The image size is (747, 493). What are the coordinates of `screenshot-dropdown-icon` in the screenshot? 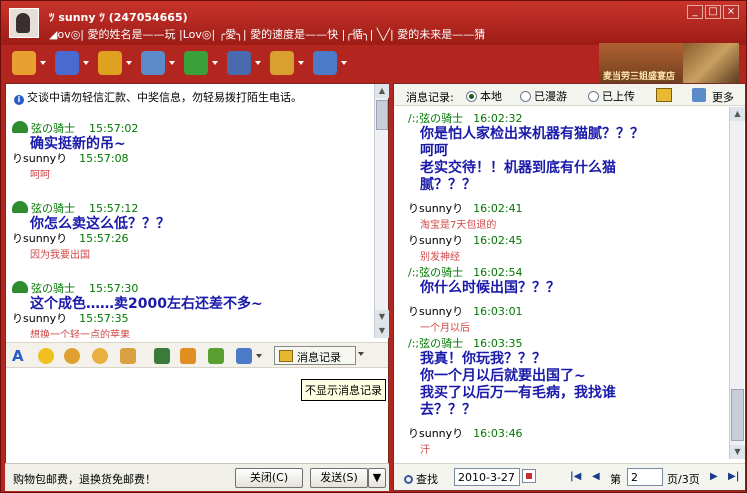 It's located at (259, 356).